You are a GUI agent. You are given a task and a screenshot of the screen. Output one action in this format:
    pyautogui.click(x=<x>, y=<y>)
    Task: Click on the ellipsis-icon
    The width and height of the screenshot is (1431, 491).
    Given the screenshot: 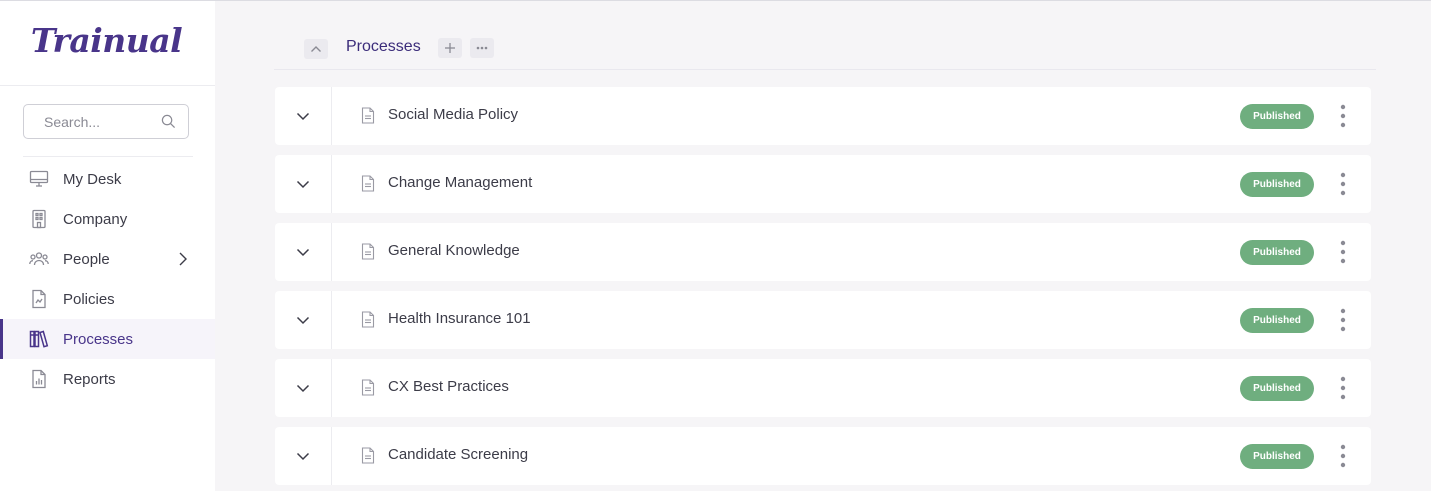 What is the action you would take?
    pyautogui.click(x=482, y=48)
    